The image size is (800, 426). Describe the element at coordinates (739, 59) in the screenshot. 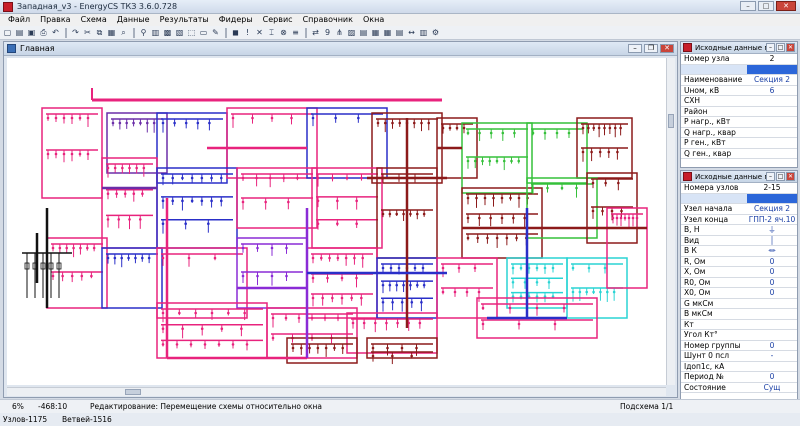

I see `node-row: Номер узла 2` at that location.